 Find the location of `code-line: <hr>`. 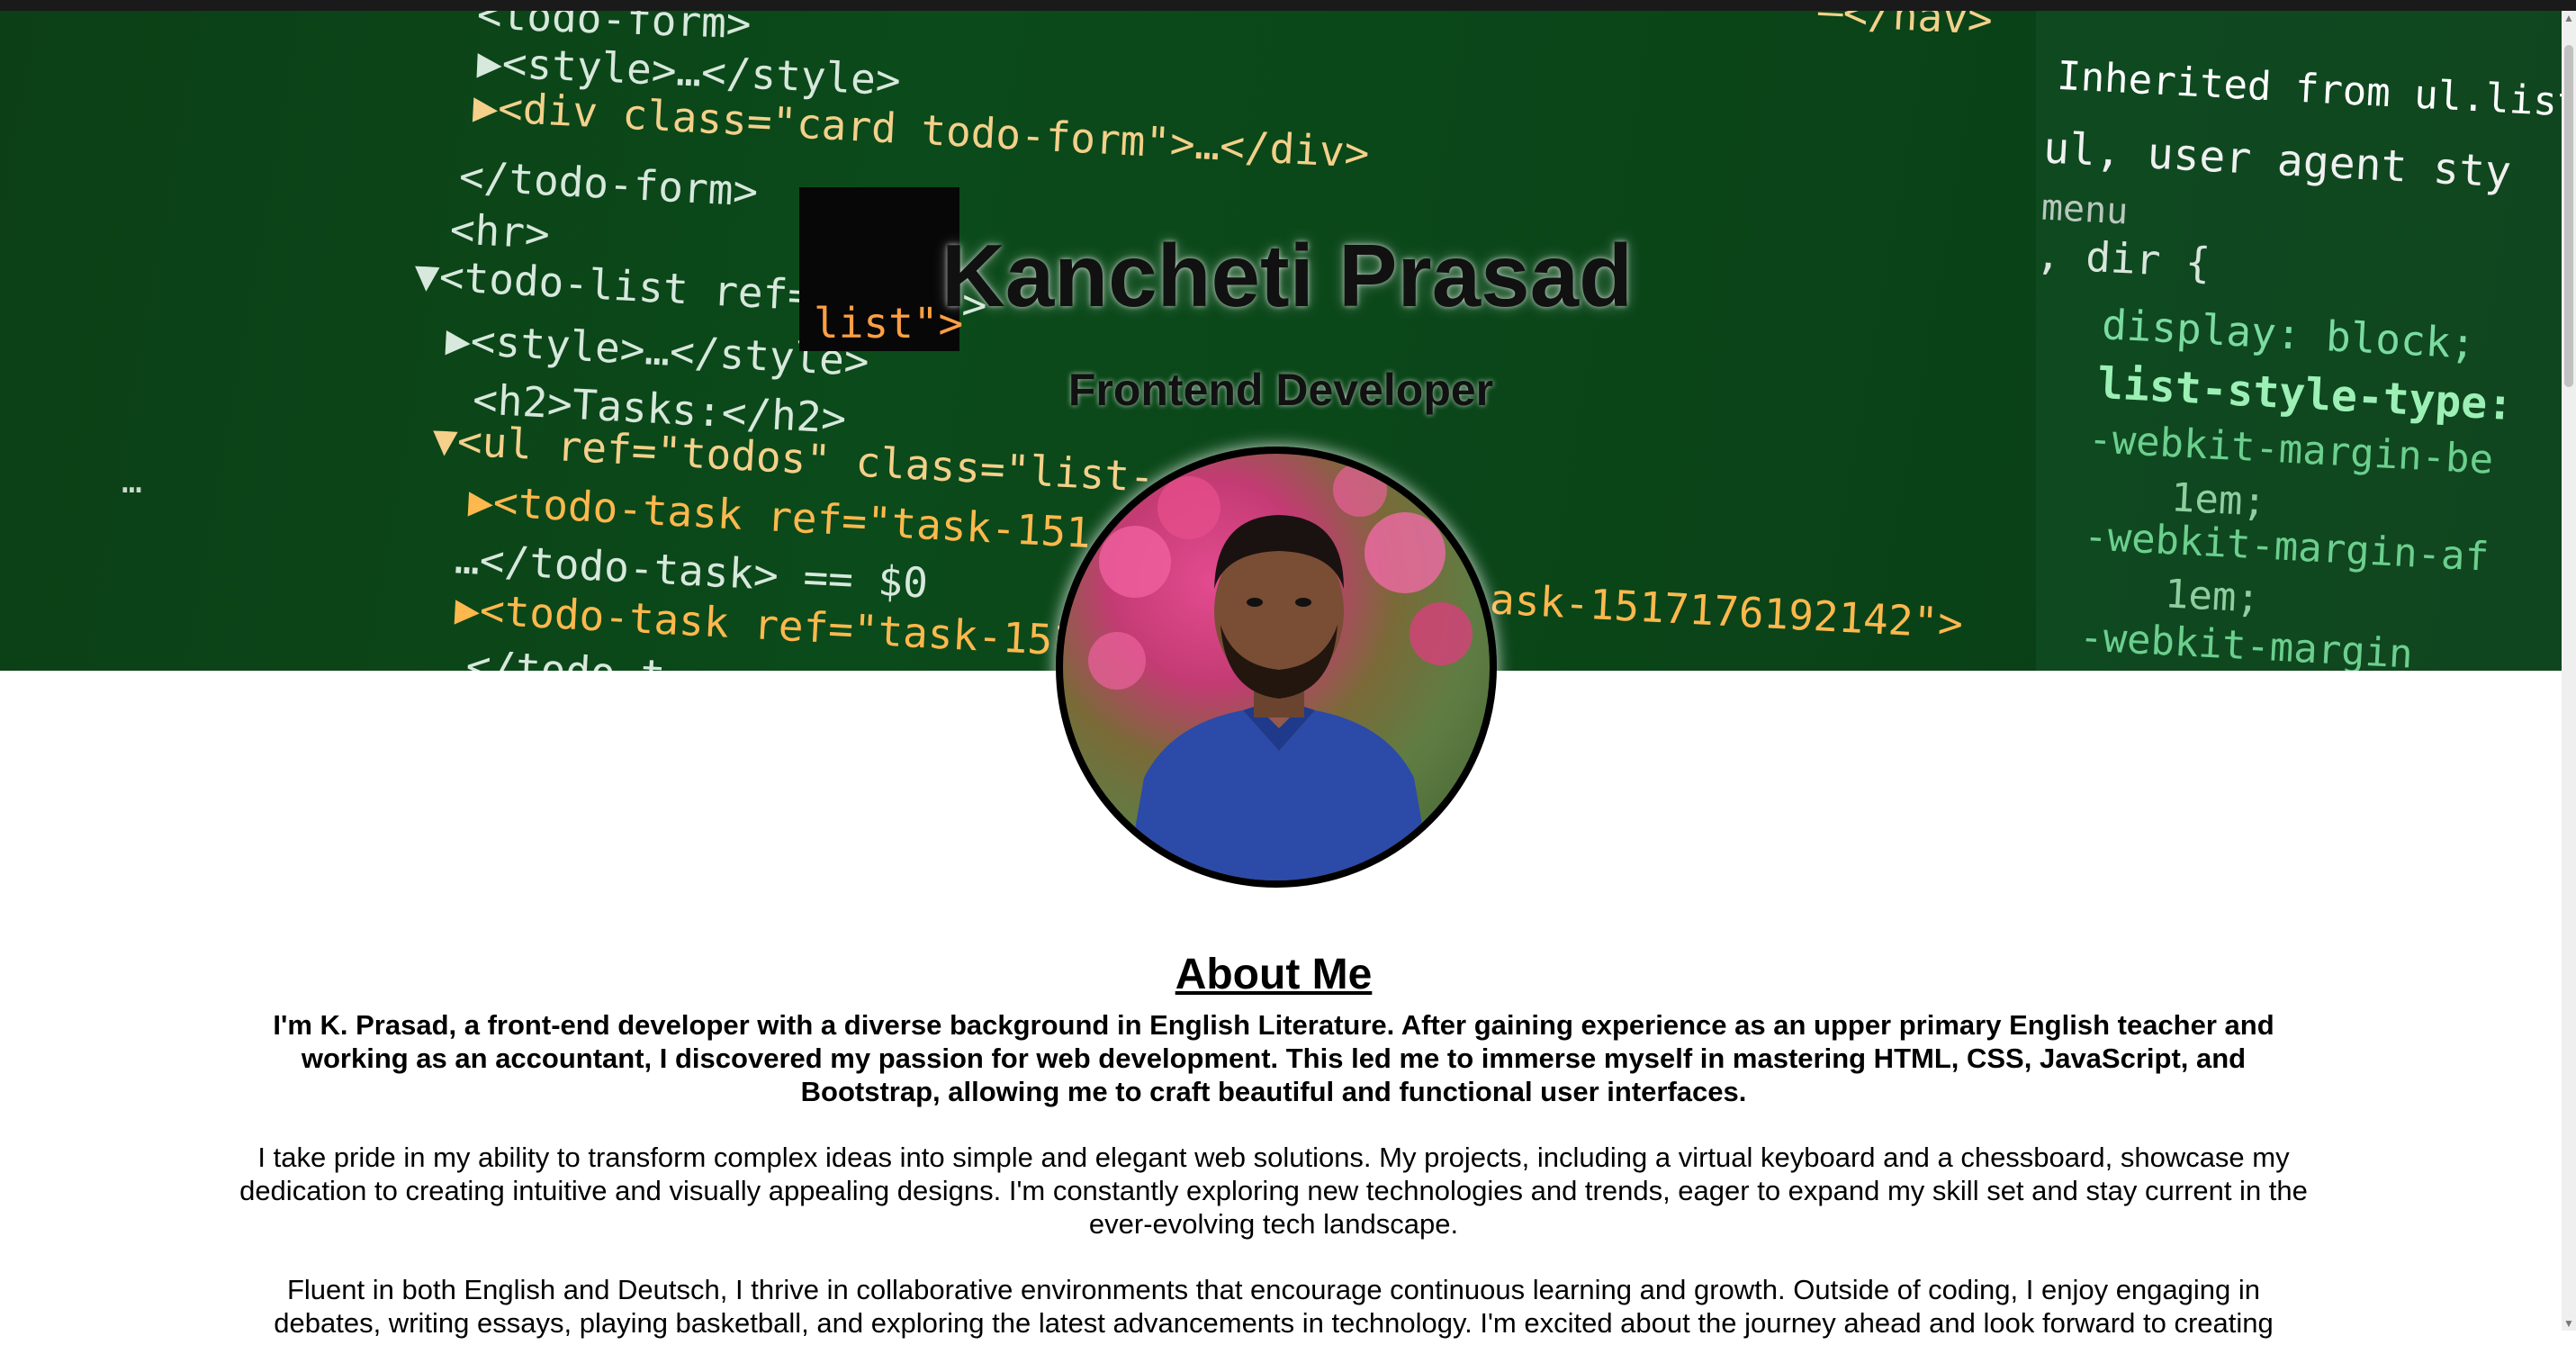

code-line: <hr> is located at coordinates (500, 231).